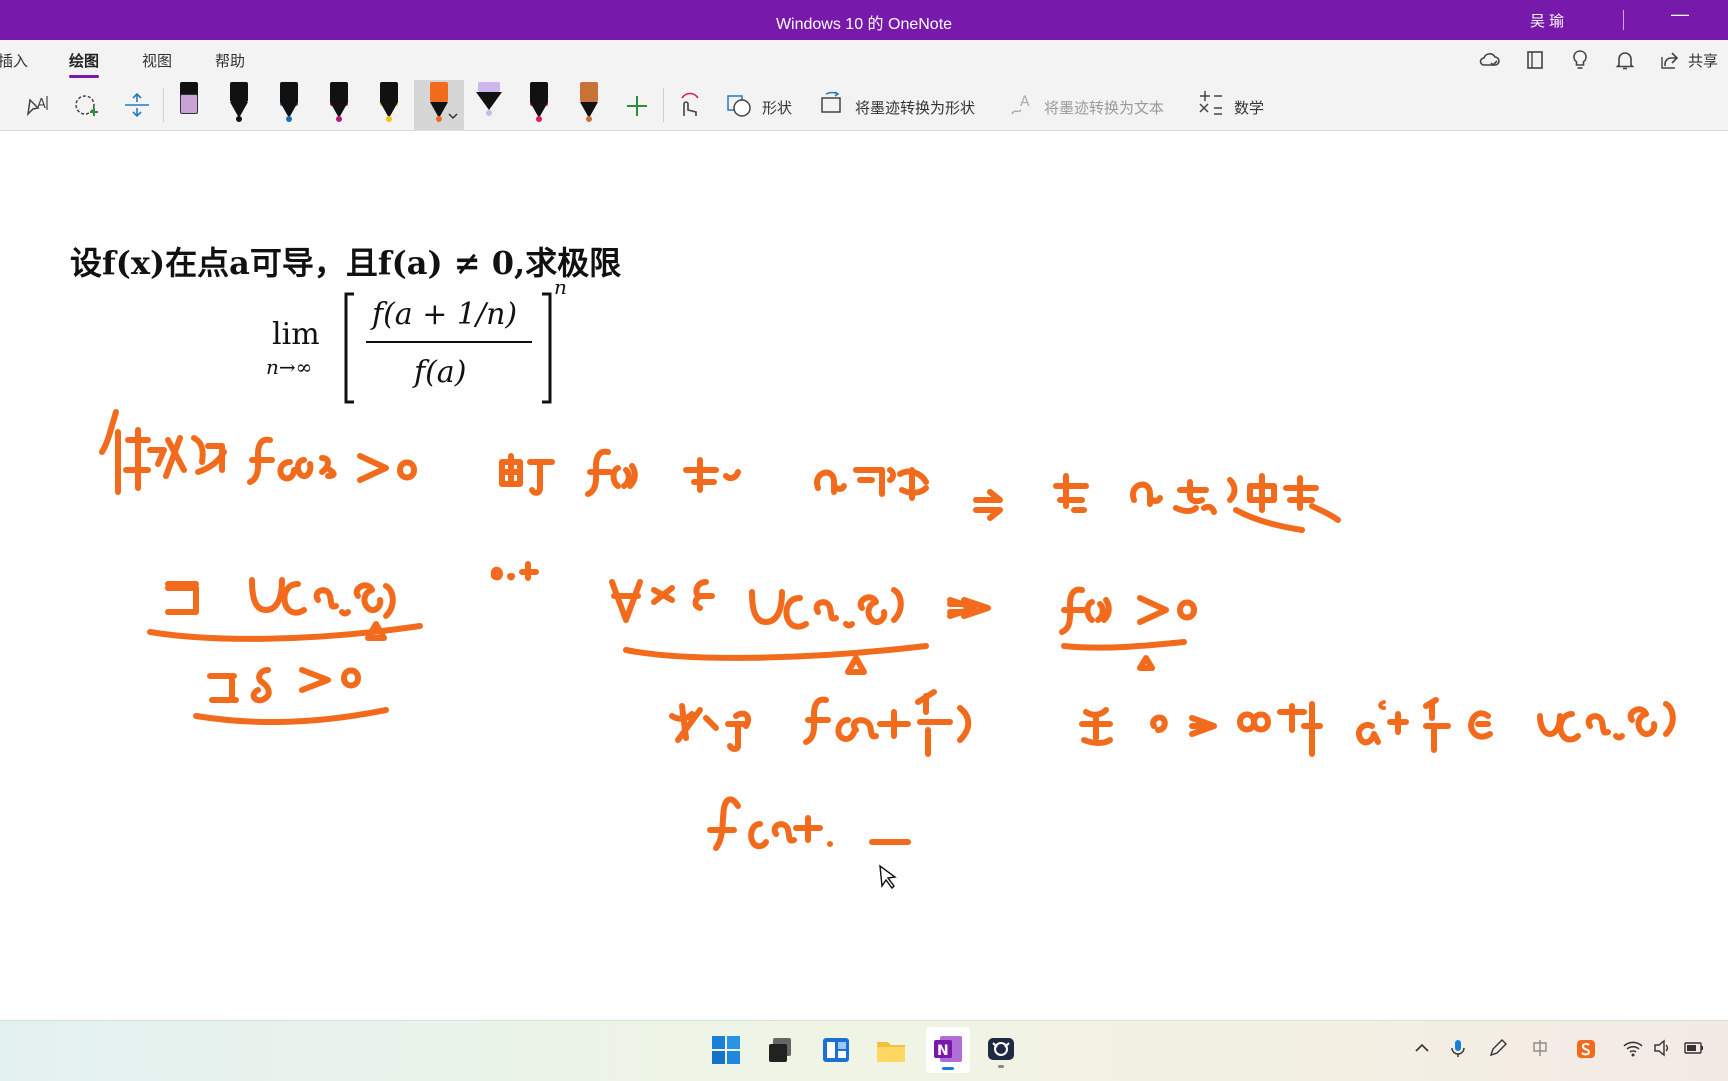 This screenshot has width=1728, height=1081. Describe the element at coordinates (1633, 1050) in the screenshot. I see `wifi-icon` at that location.